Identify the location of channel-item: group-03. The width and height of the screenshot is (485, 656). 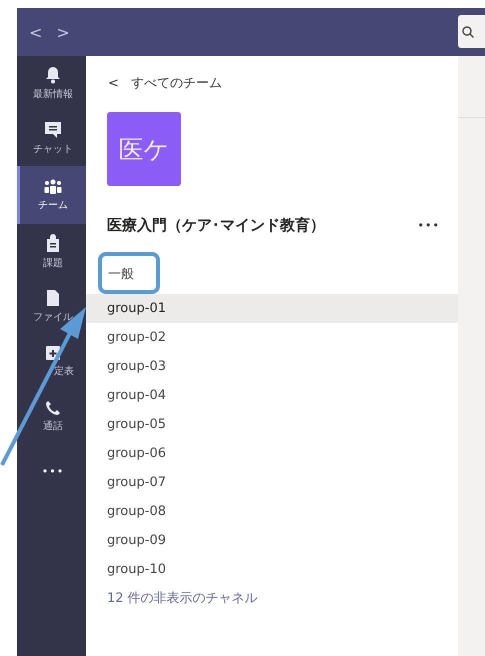
(272, 366).